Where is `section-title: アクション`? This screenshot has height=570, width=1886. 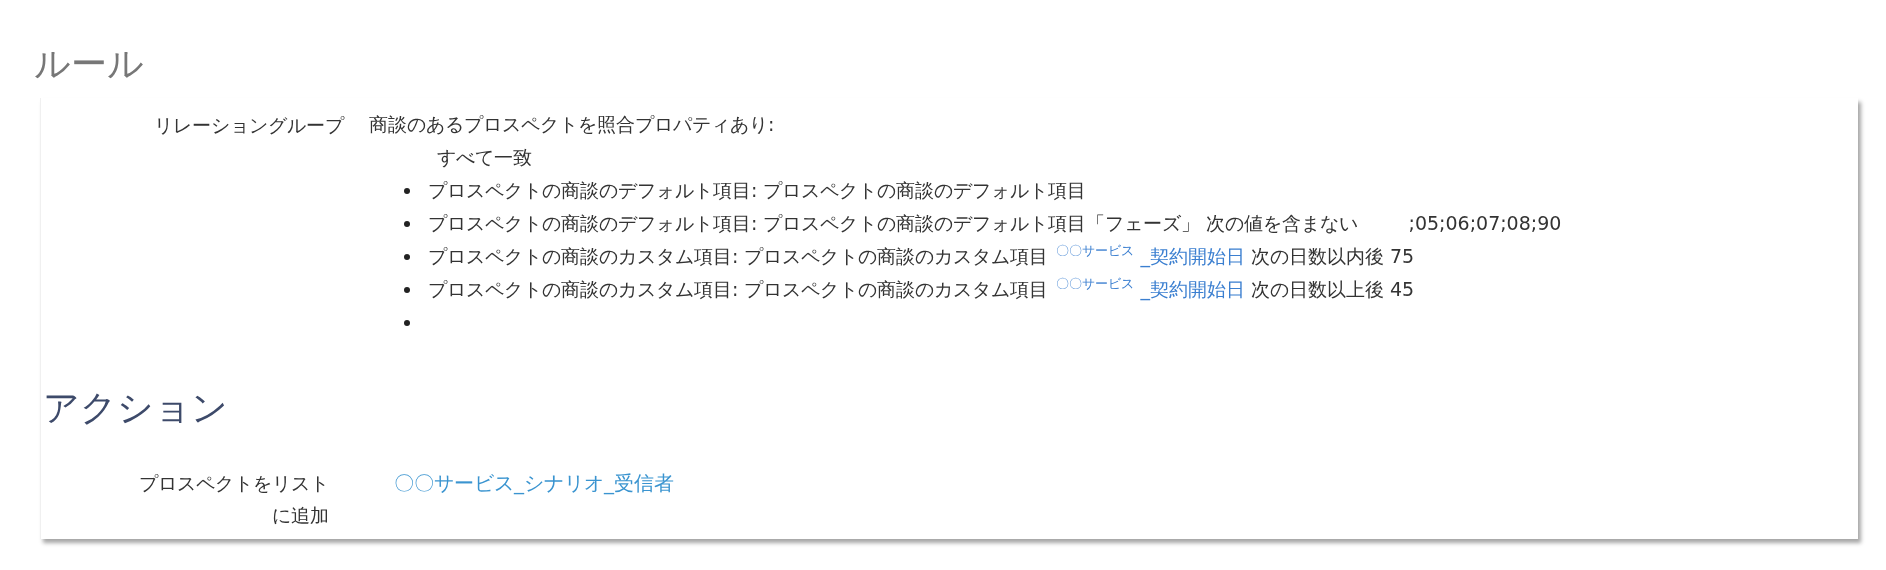 section-title: アクション is located at coordinates (136, 408).